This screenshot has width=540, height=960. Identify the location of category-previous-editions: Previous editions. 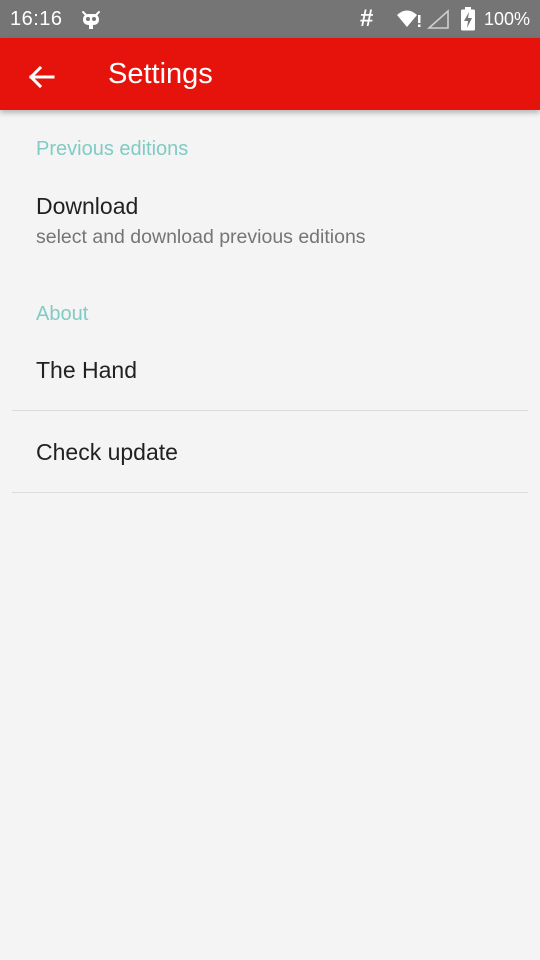
(112, 149).